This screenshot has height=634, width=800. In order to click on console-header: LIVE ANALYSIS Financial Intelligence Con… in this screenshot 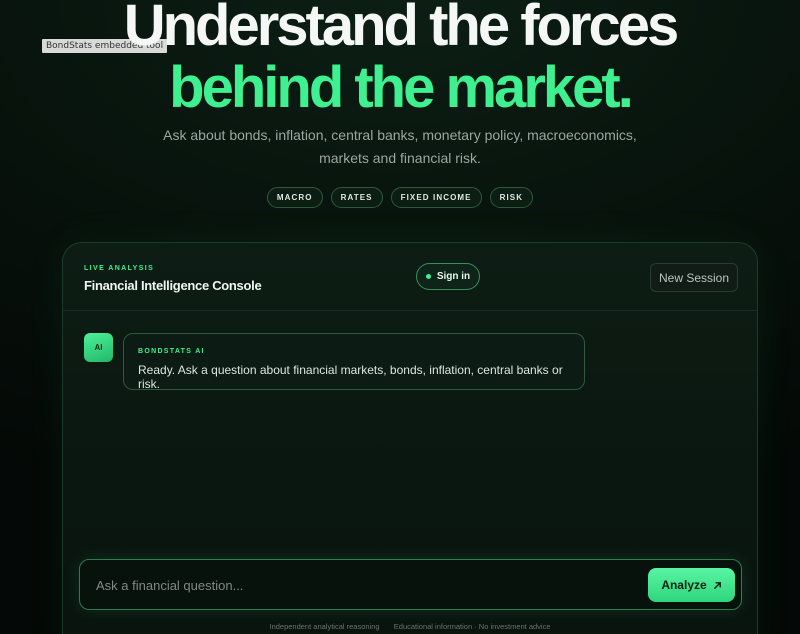, I will do `click(410, 277)`.